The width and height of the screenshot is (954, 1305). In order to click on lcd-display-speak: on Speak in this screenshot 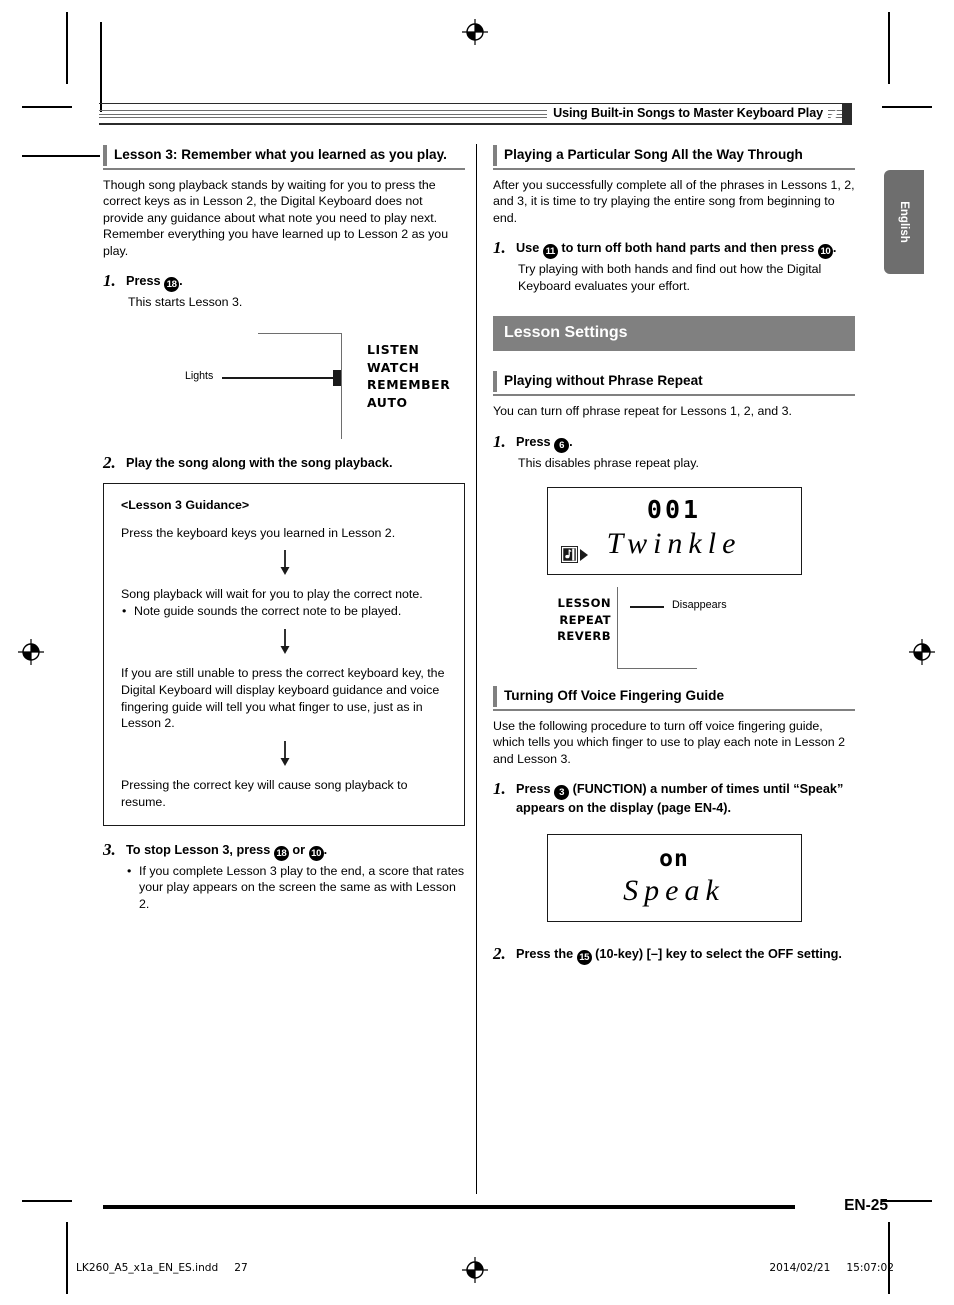, I will do `click(674, 877)`.